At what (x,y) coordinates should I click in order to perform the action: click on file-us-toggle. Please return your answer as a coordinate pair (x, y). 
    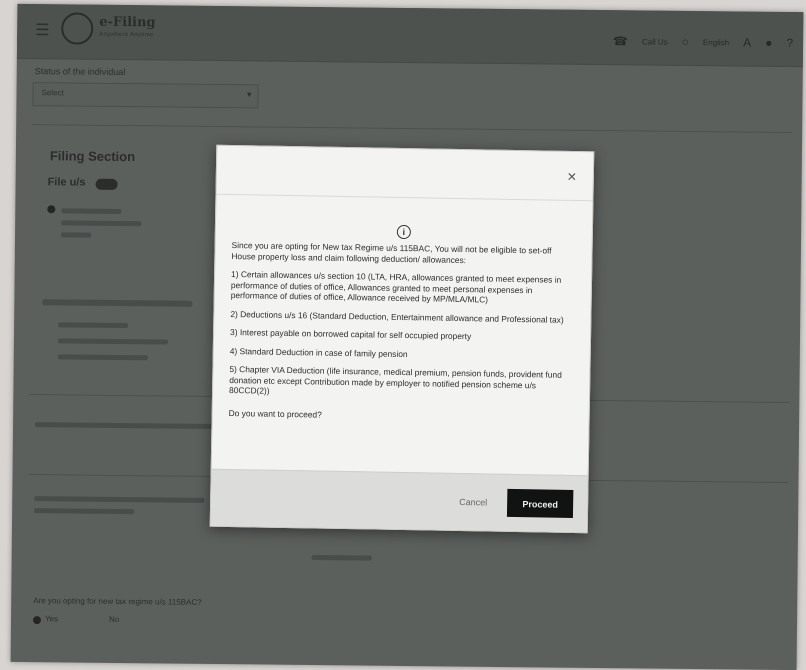
    Looking at the image, I should click on (106, 184).